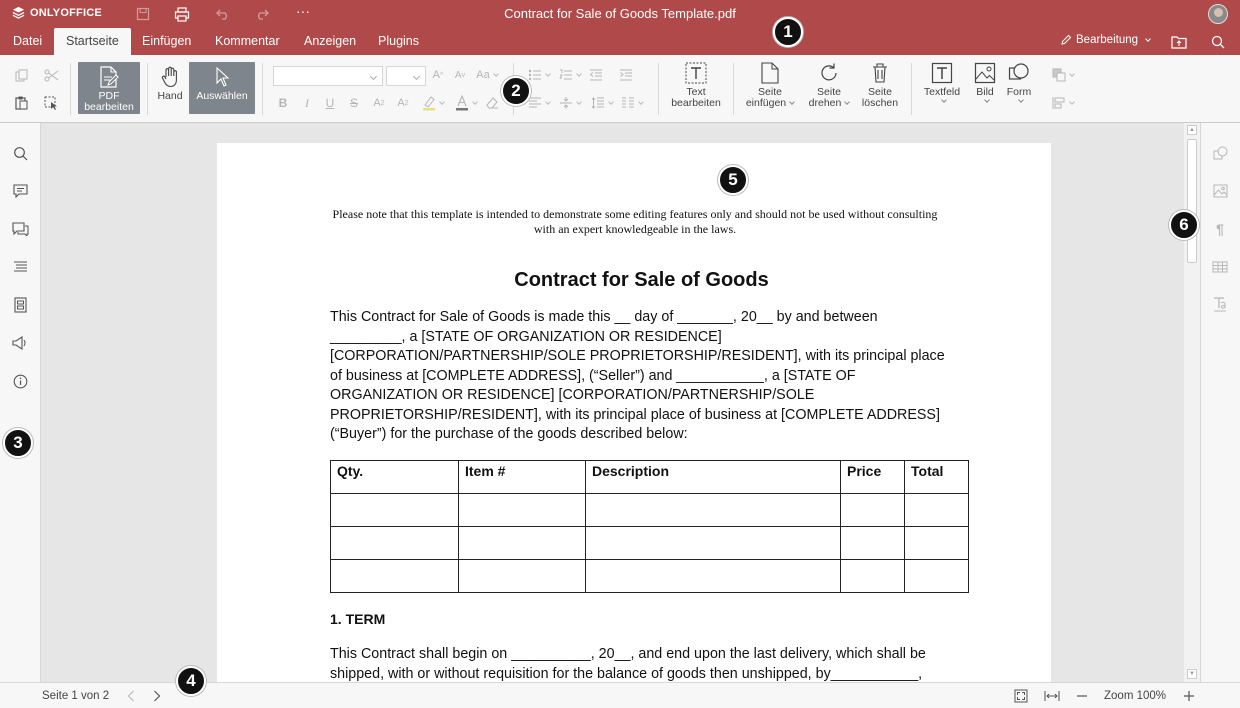 The width and height of the screenshot is (1240, 708). I want to click on increase-font-icon: A ^, so click(438, 75).